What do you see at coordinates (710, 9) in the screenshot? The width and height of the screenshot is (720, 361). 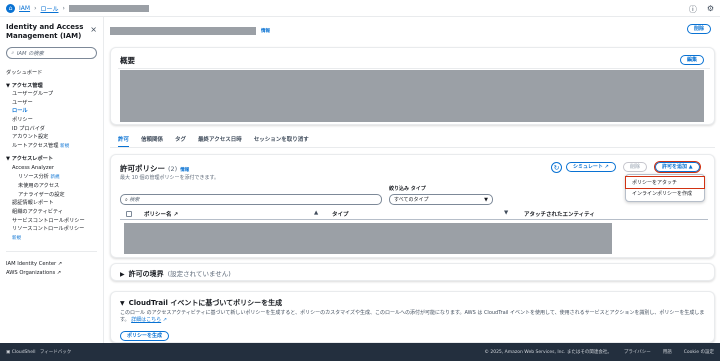 I see `settings-icon: ⚙` at bounding box center [710, 9].